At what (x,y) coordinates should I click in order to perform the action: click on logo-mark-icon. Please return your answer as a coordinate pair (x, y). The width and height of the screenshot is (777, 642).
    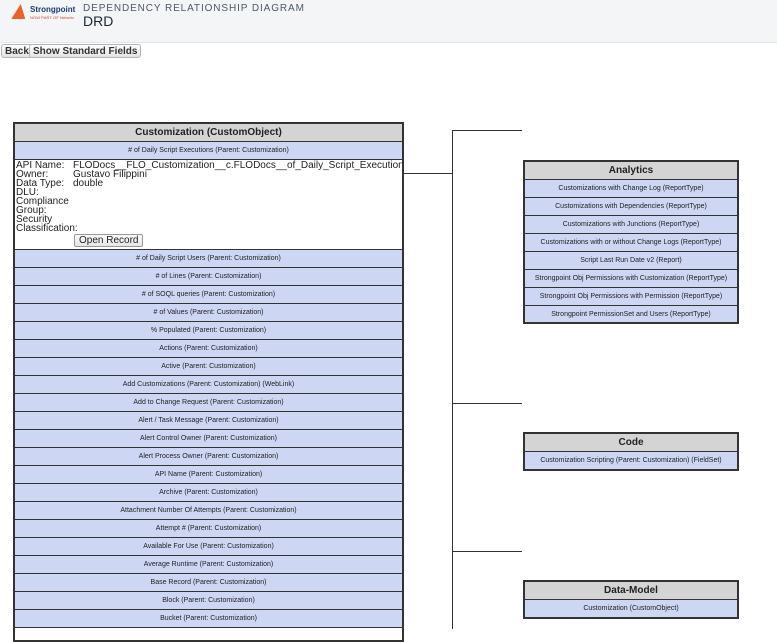
    Looking at the image, I should click on (21, 11).